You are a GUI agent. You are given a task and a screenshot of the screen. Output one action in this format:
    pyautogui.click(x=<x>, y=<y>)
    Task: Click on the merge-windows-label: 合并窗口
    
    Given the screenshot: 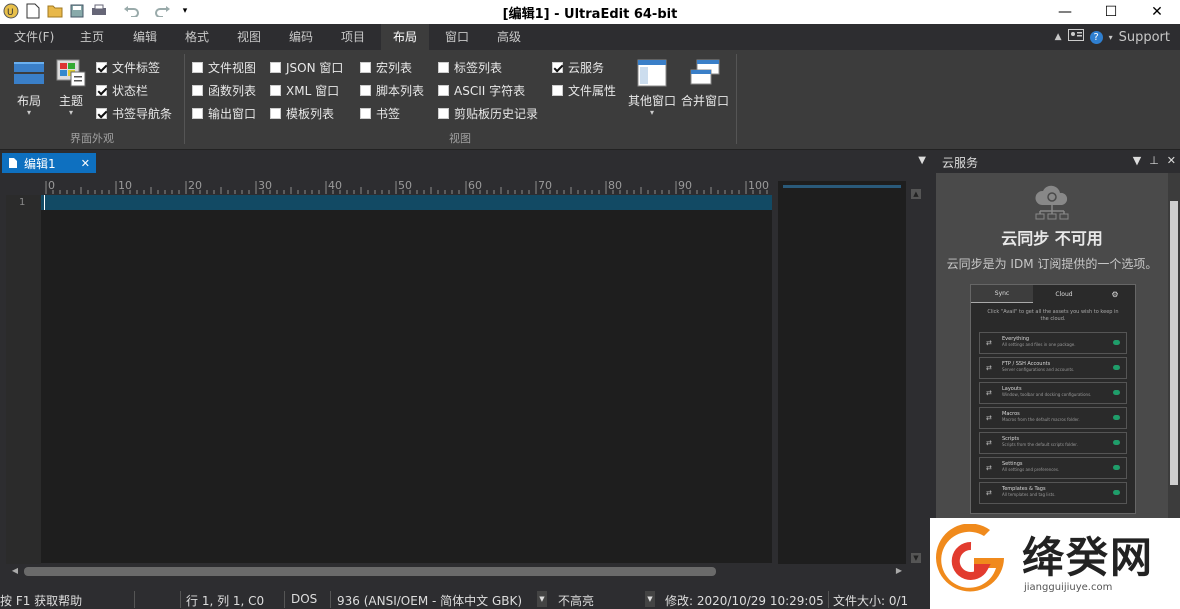 What is the action you would take?
    pyautogui.click(x=704, y=101)
    